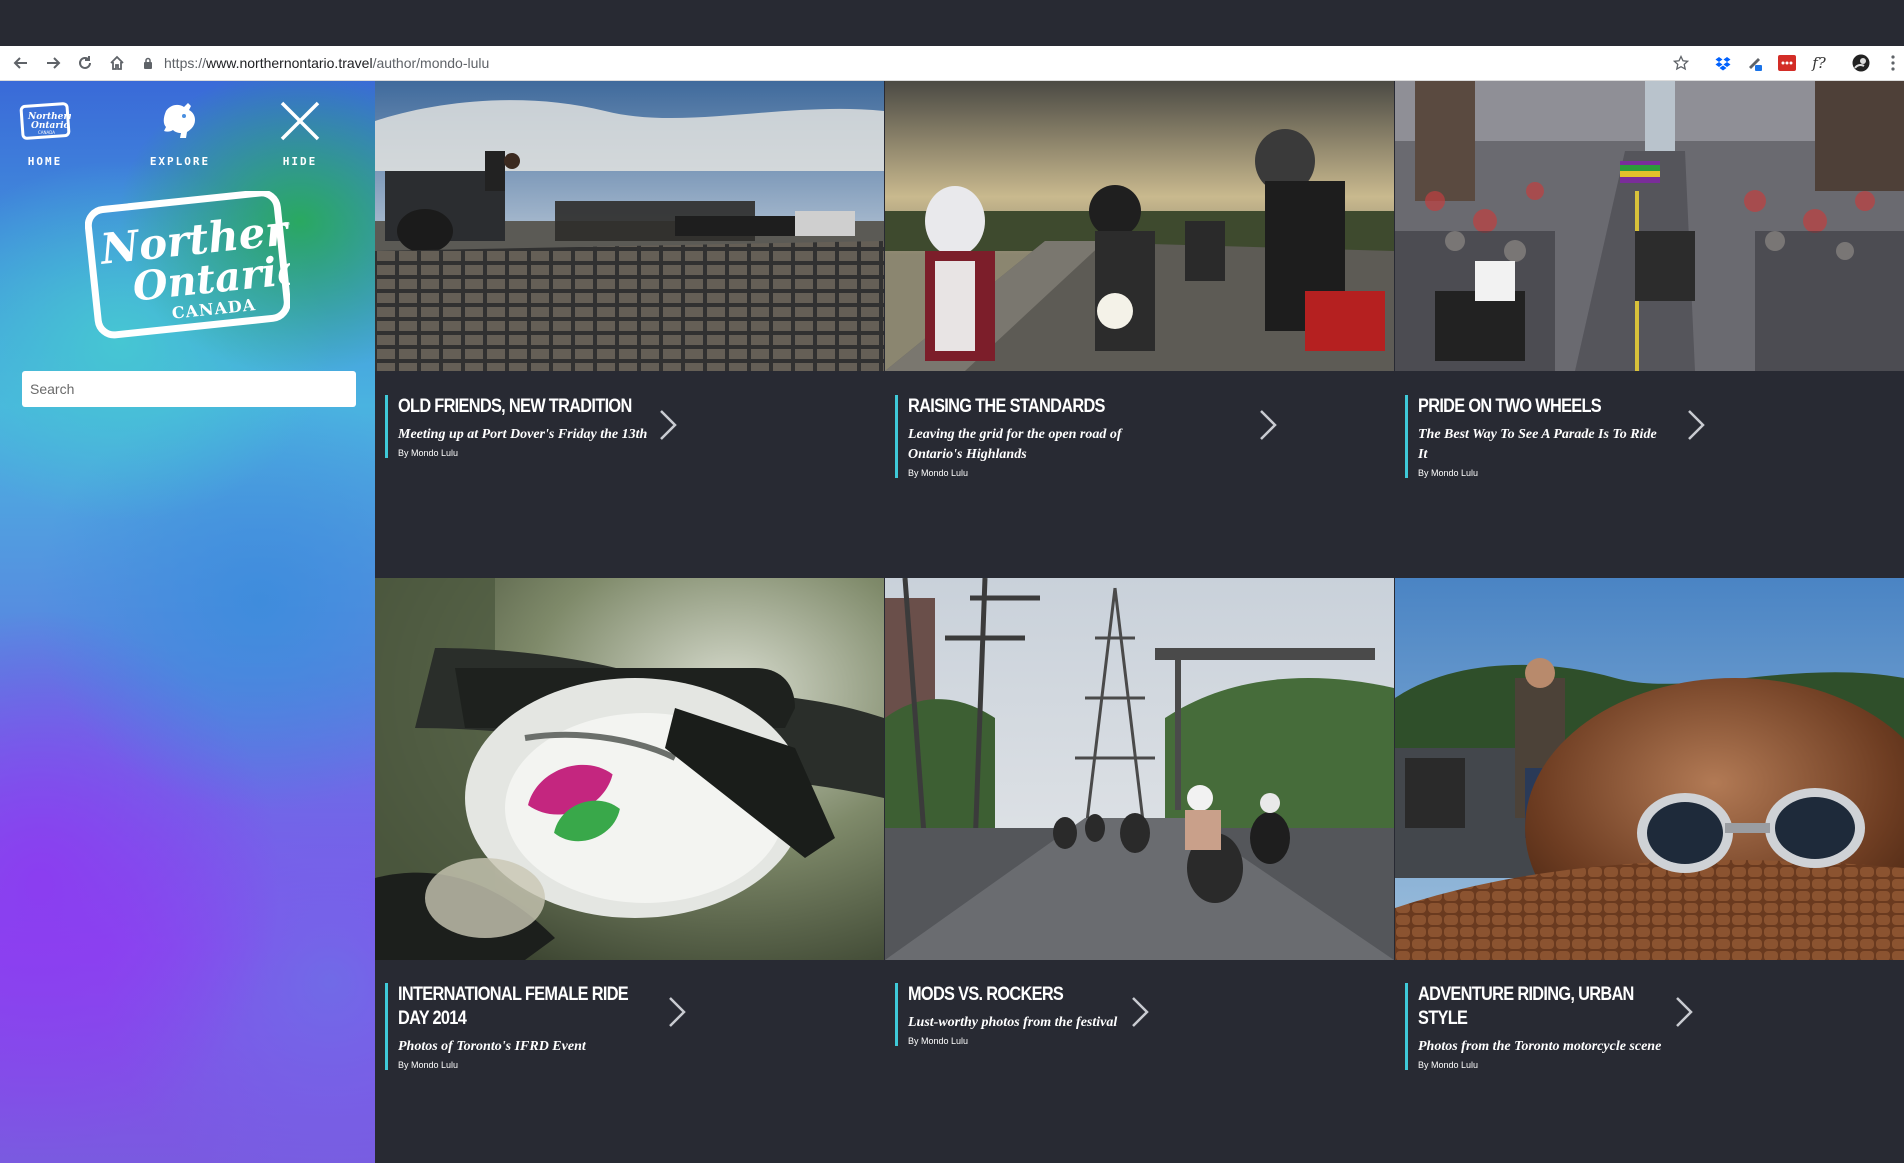 This screenshot has width=1904, height=1163. Describe the element at coordinates (1013, 1022) in the screenshot. I see `article-subtitle: Lust-worthy photos from the festival` at that location.